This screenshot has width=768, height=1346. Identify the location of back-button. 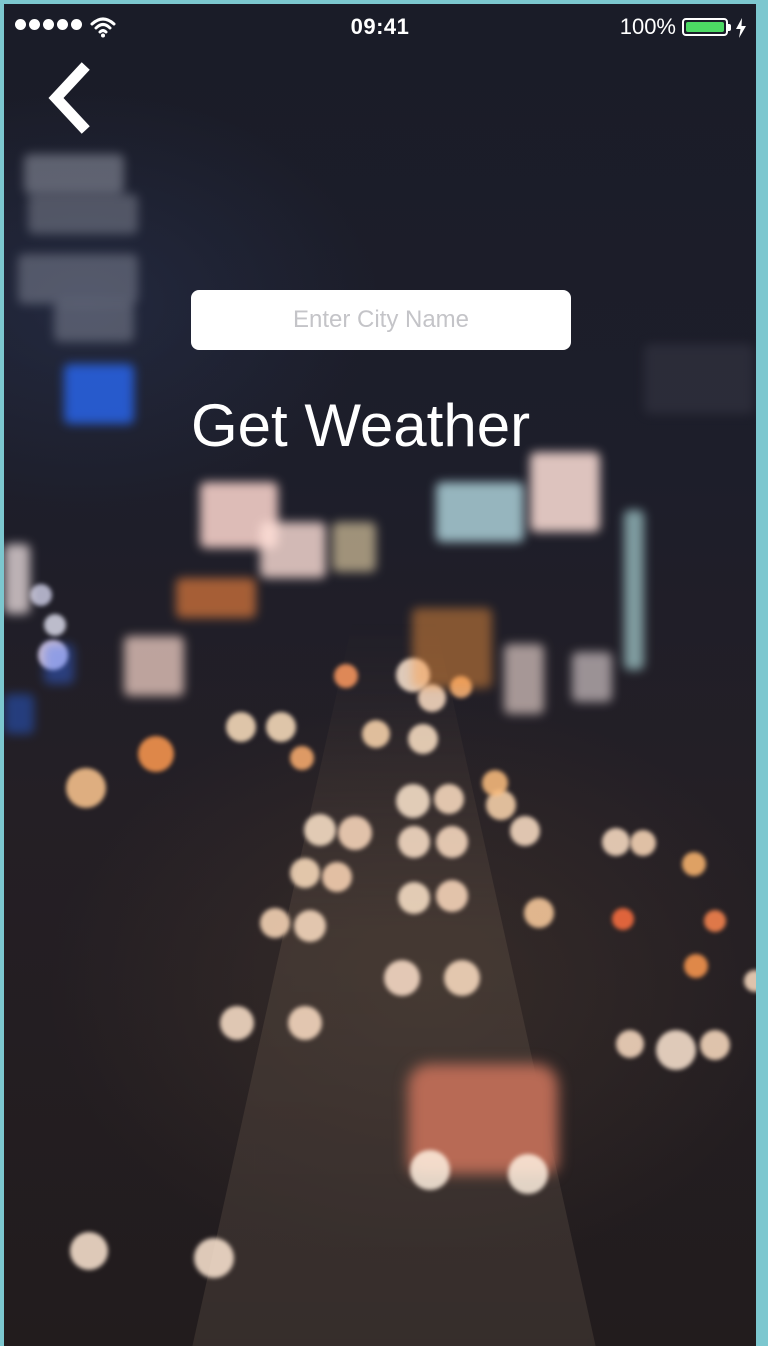
(70, 98).